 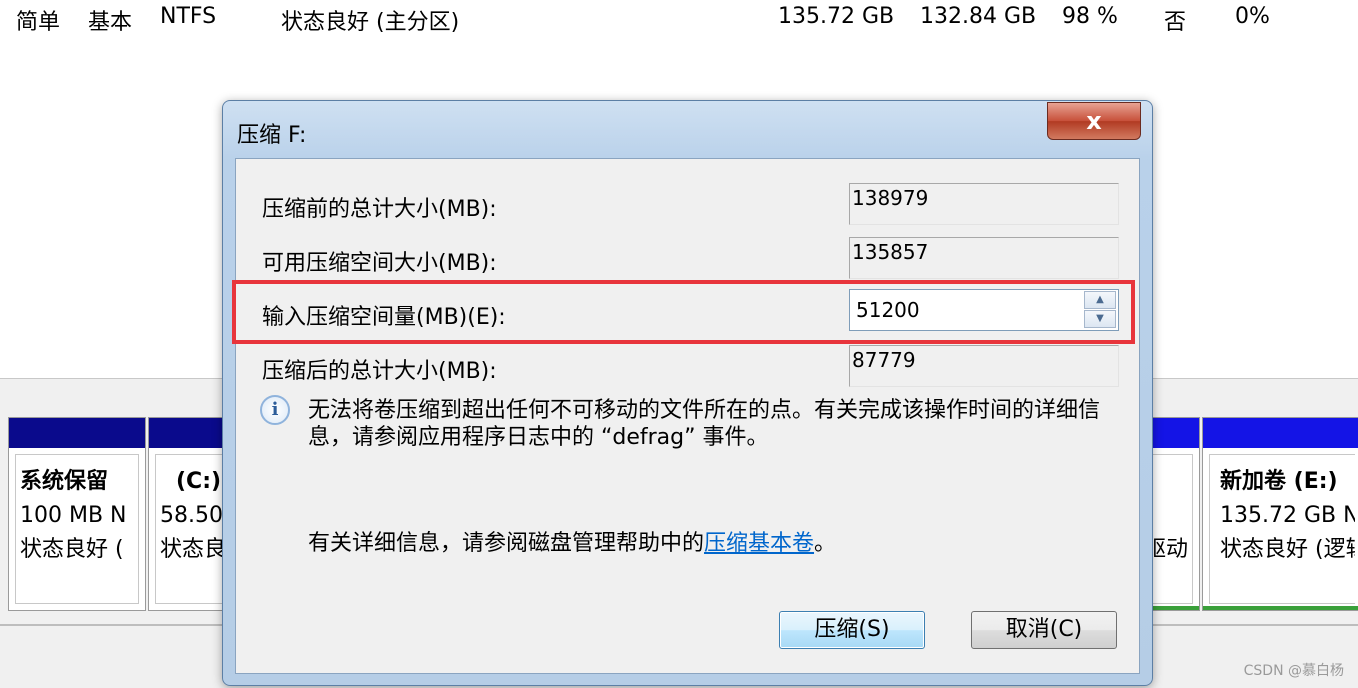 What do you see at coordinates (683, 312) in the screenshot?
I see `highlight-box` at bounding box center [683, 312].